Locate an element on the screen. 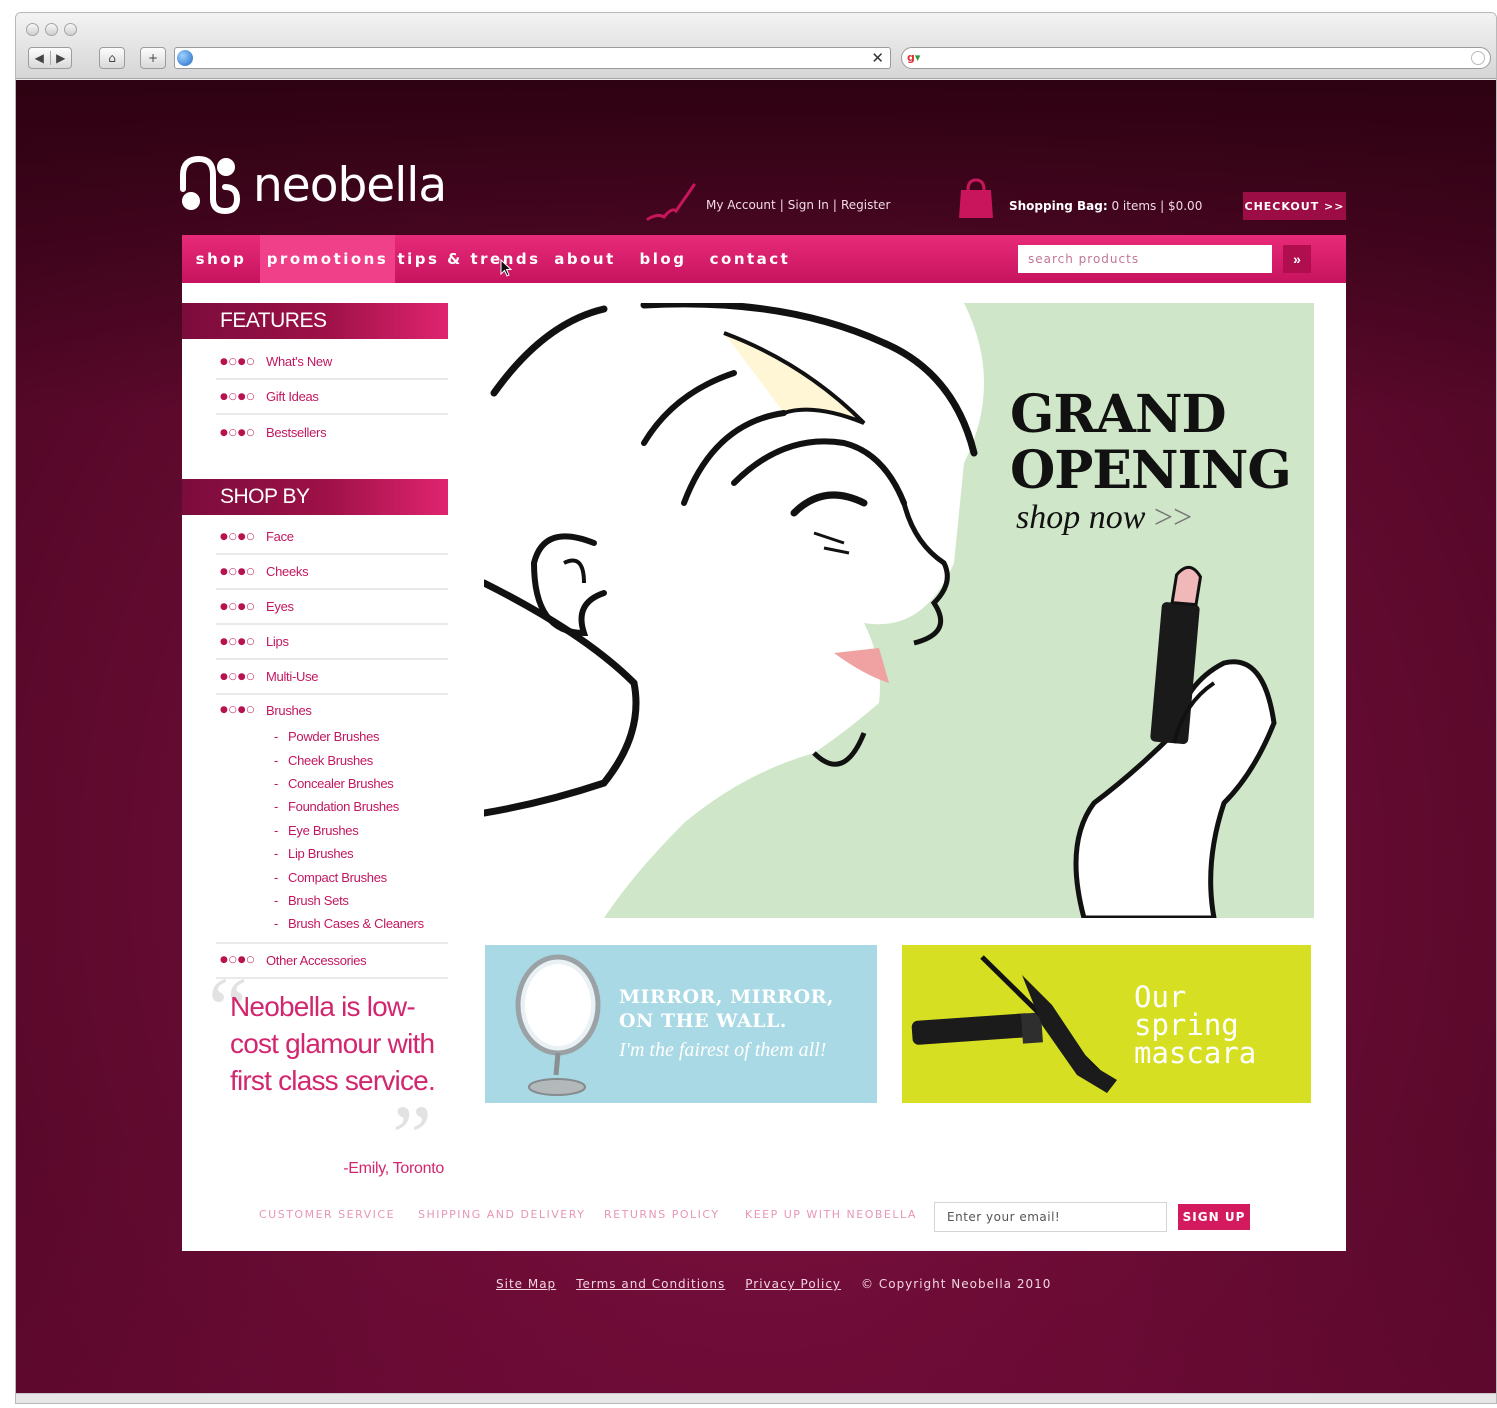 This screenshot has height=1408, width=1497. hand-mirror-icon is located at coordinates (558, 1025).